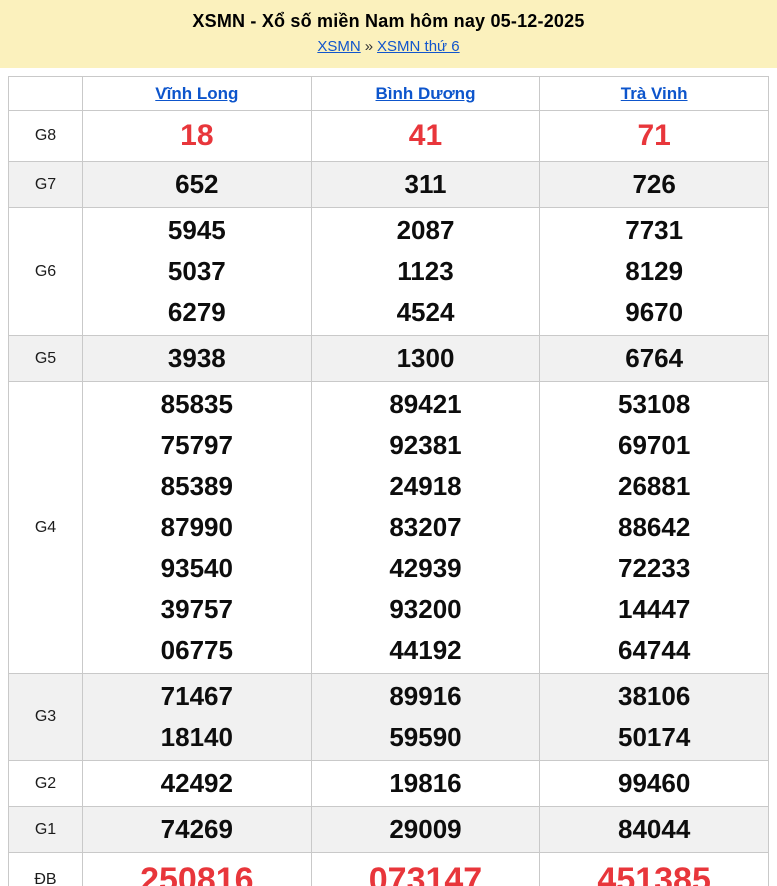 The image size is (777, 886). What do you see at coordinates (388, 717) in the screenshot?
I see `prize-row-g3: G3 71467 18140 89916 59590 38106 50174` at bounding box center [388, 717].